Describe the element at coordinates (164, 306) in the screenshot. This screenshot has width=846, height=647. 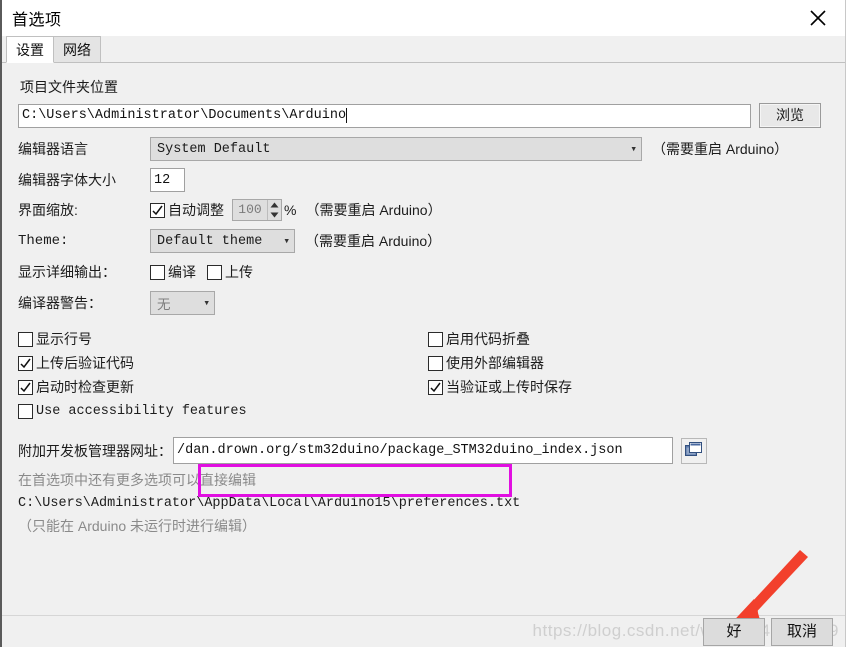
I see `compiler-warnings-value: 无` at that location.